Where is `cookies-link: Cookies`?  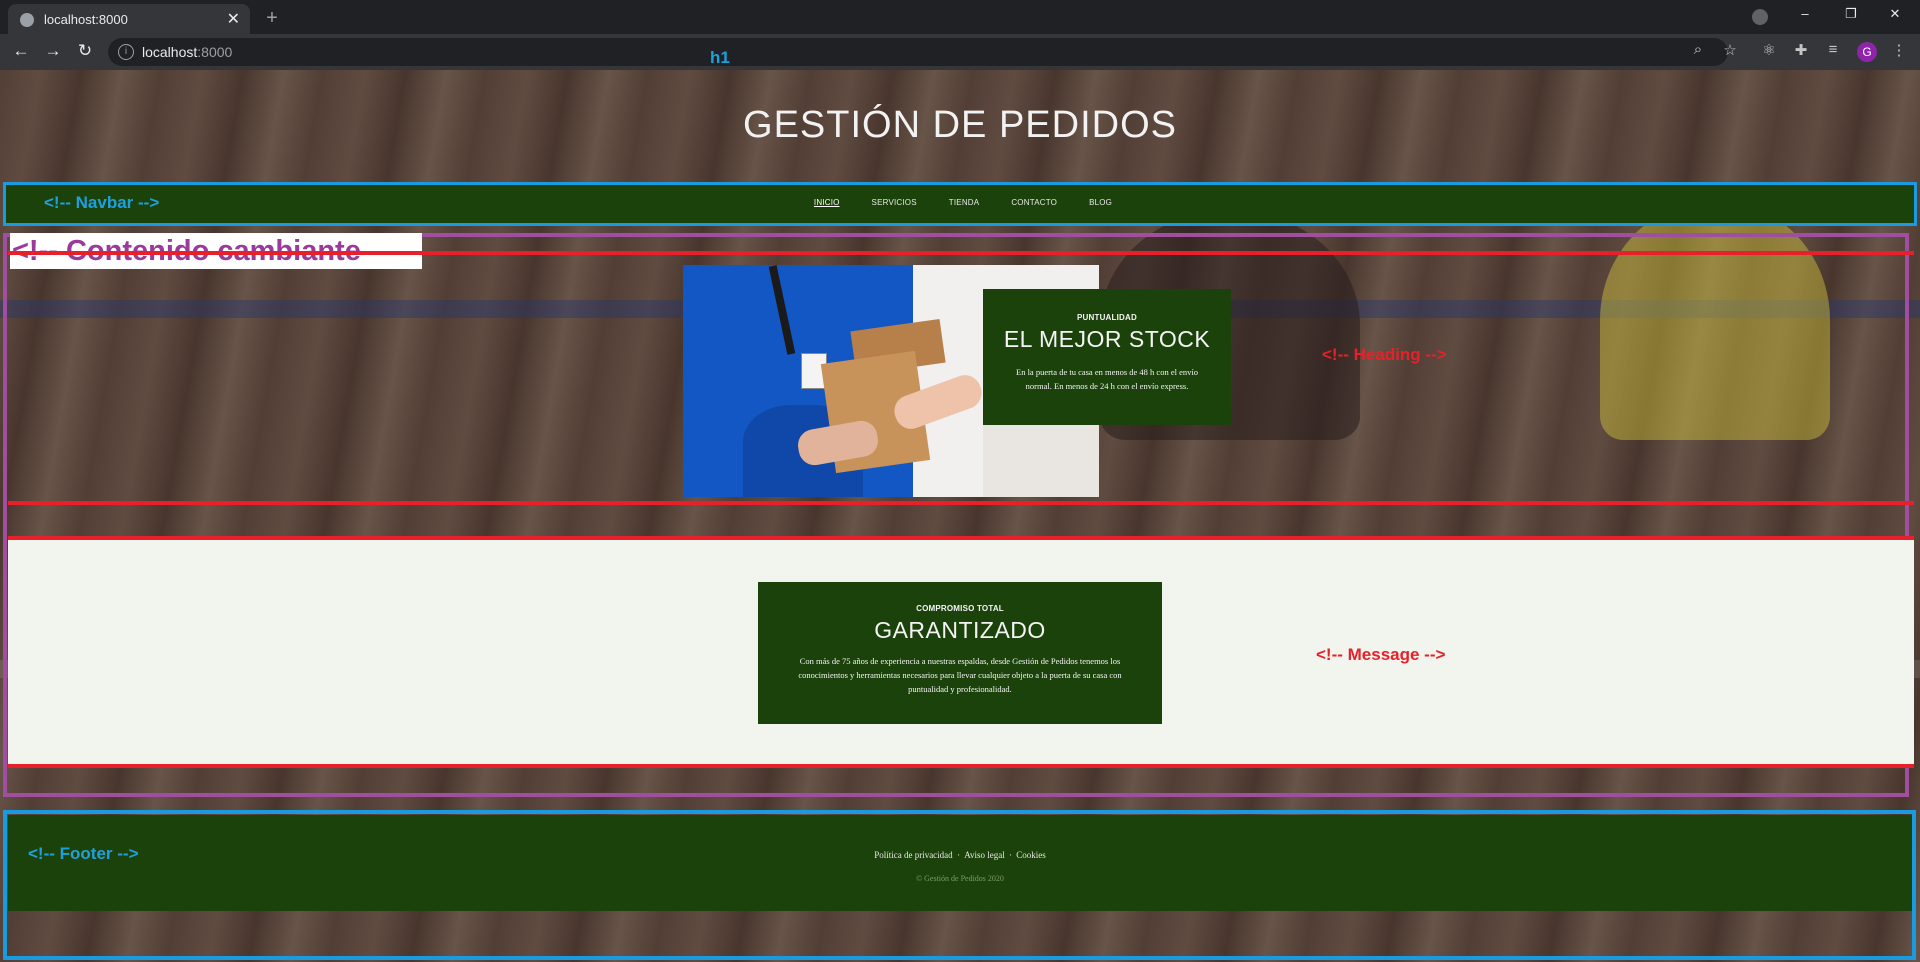 cookies-link: Cookies is located at coordinates (1031, 855).